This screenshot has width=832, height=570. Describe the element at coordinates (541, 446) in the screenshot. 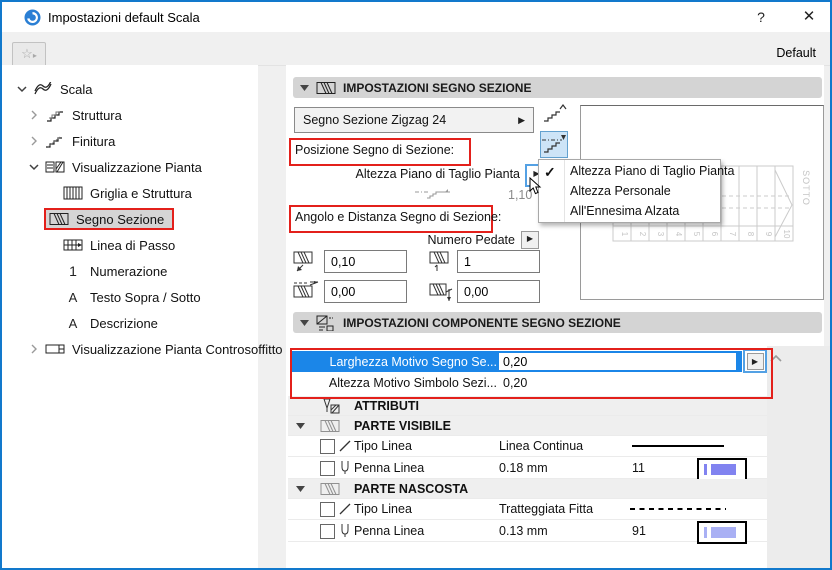

I see `row-value: Linea Continua` at that location.